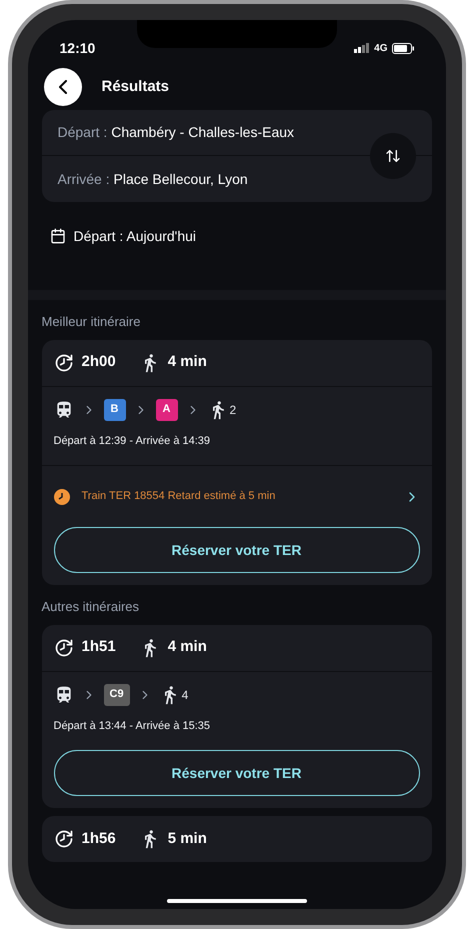 Image resolution: width=473 pixels, height=929 pixels. Describe the element at coordinates (187, 838) in the screenshot. I see `walk-time: 5 min` at that location.